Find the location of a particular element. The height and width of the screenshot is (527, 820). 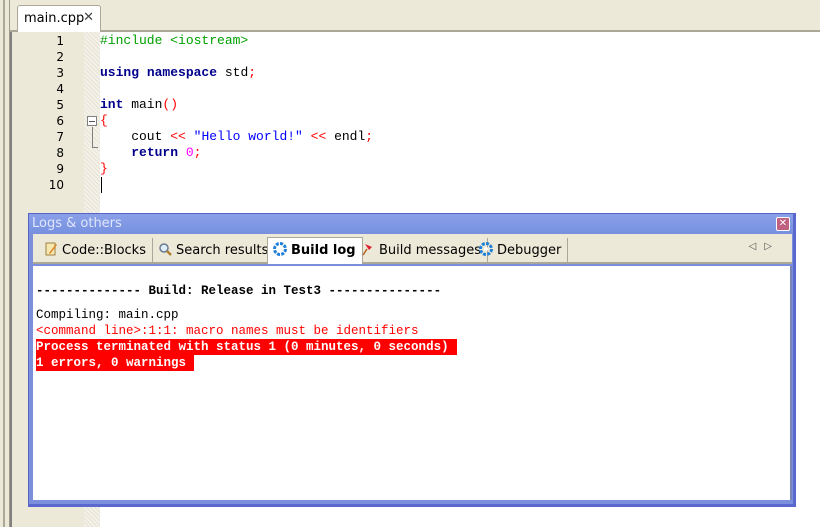

line-number: 7 is located at coordinates (60, 137).